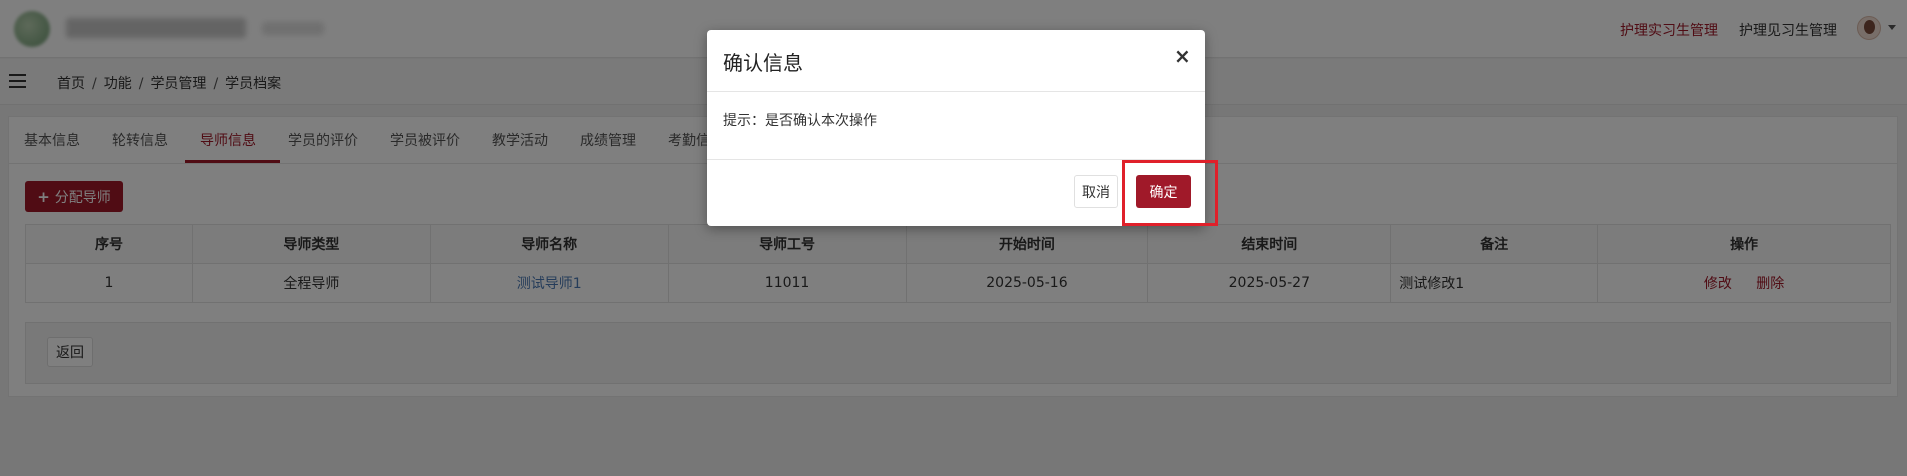 The width and height of the screenshot is (1907, 476). What do you see at coordinates (1170, 193) in the screenshot?
I see `highlight-annotation` at bounding box center [1170, 193].